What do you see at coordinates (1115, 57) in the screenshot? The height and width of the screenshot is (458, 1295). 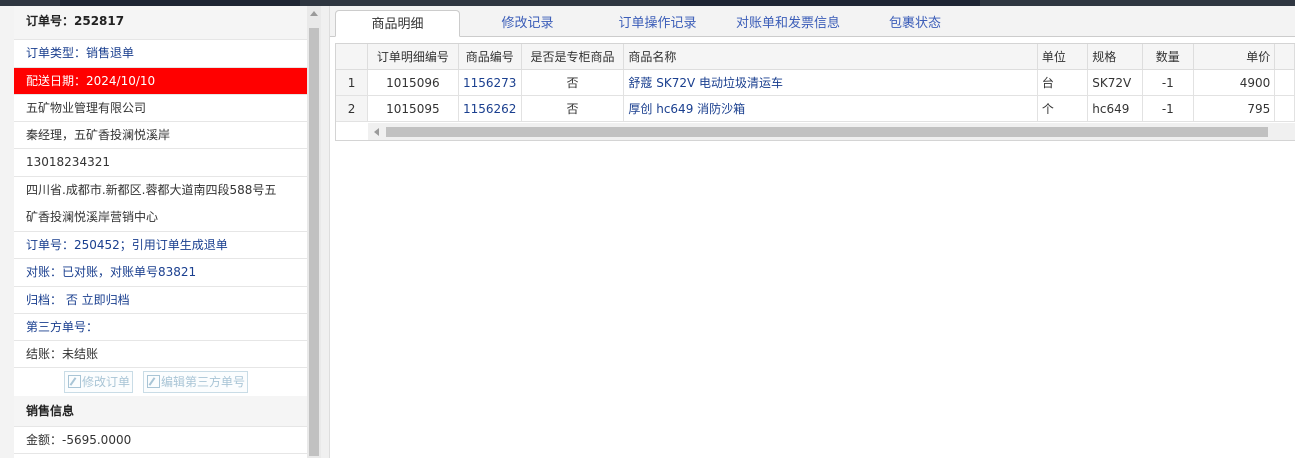 I see `column-header: 规格` at bounding box center [1115, 57].